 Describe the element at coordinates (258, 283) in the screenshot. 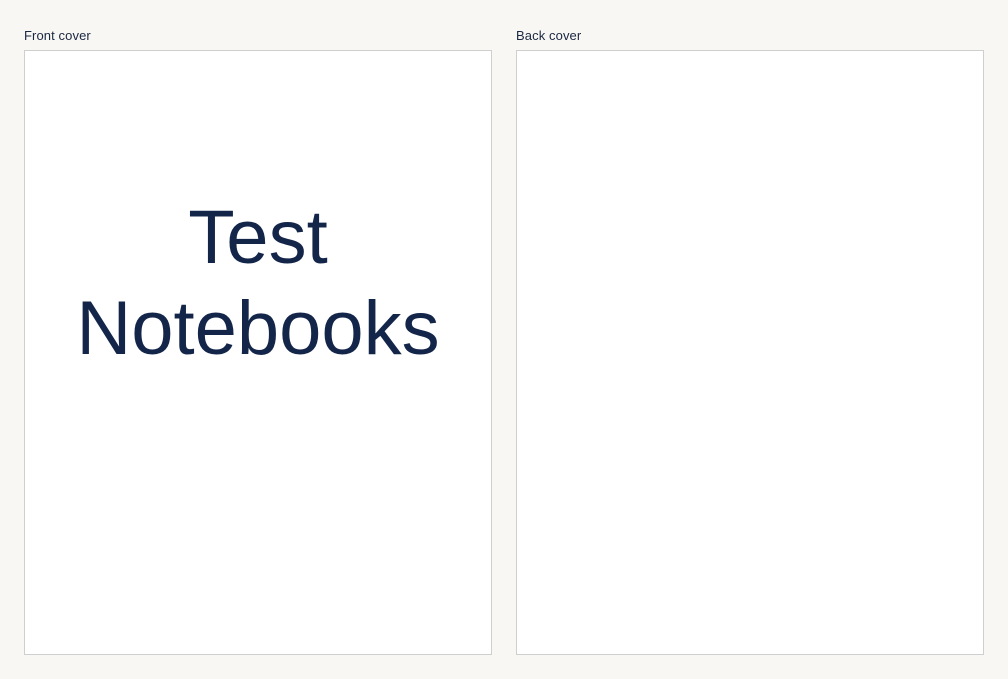

I see `front-cover-title: Test Notebooks` at that location.